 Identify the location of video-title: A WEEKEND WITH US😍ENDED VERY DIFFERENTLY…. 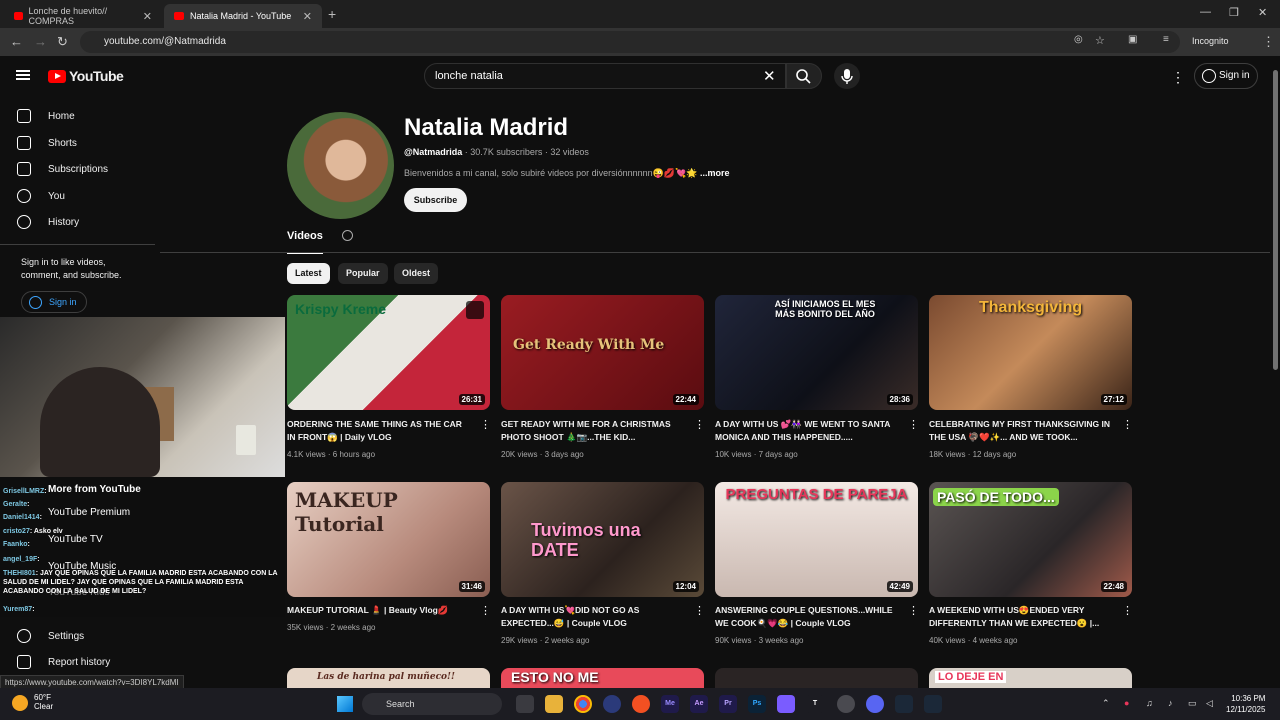
(1021, 617).